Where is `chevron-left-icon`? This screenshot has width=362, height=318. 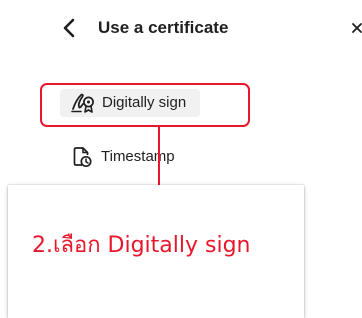
chevron-left-icon is located at coordinates (70, 28).